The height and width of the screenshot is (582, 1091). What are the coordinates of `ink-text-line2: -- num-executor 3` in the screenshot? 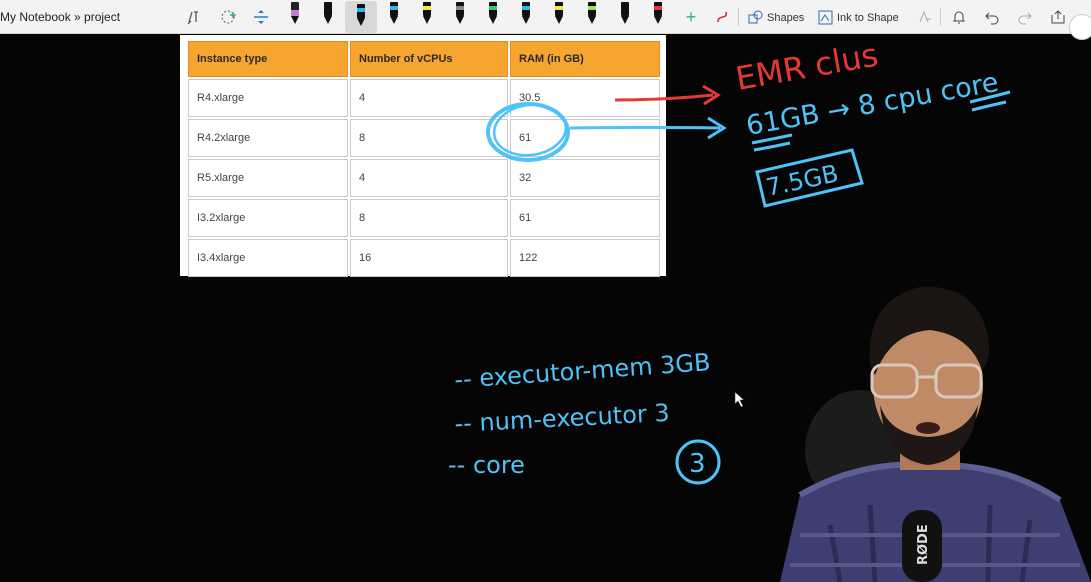 It's located at (562, 418).